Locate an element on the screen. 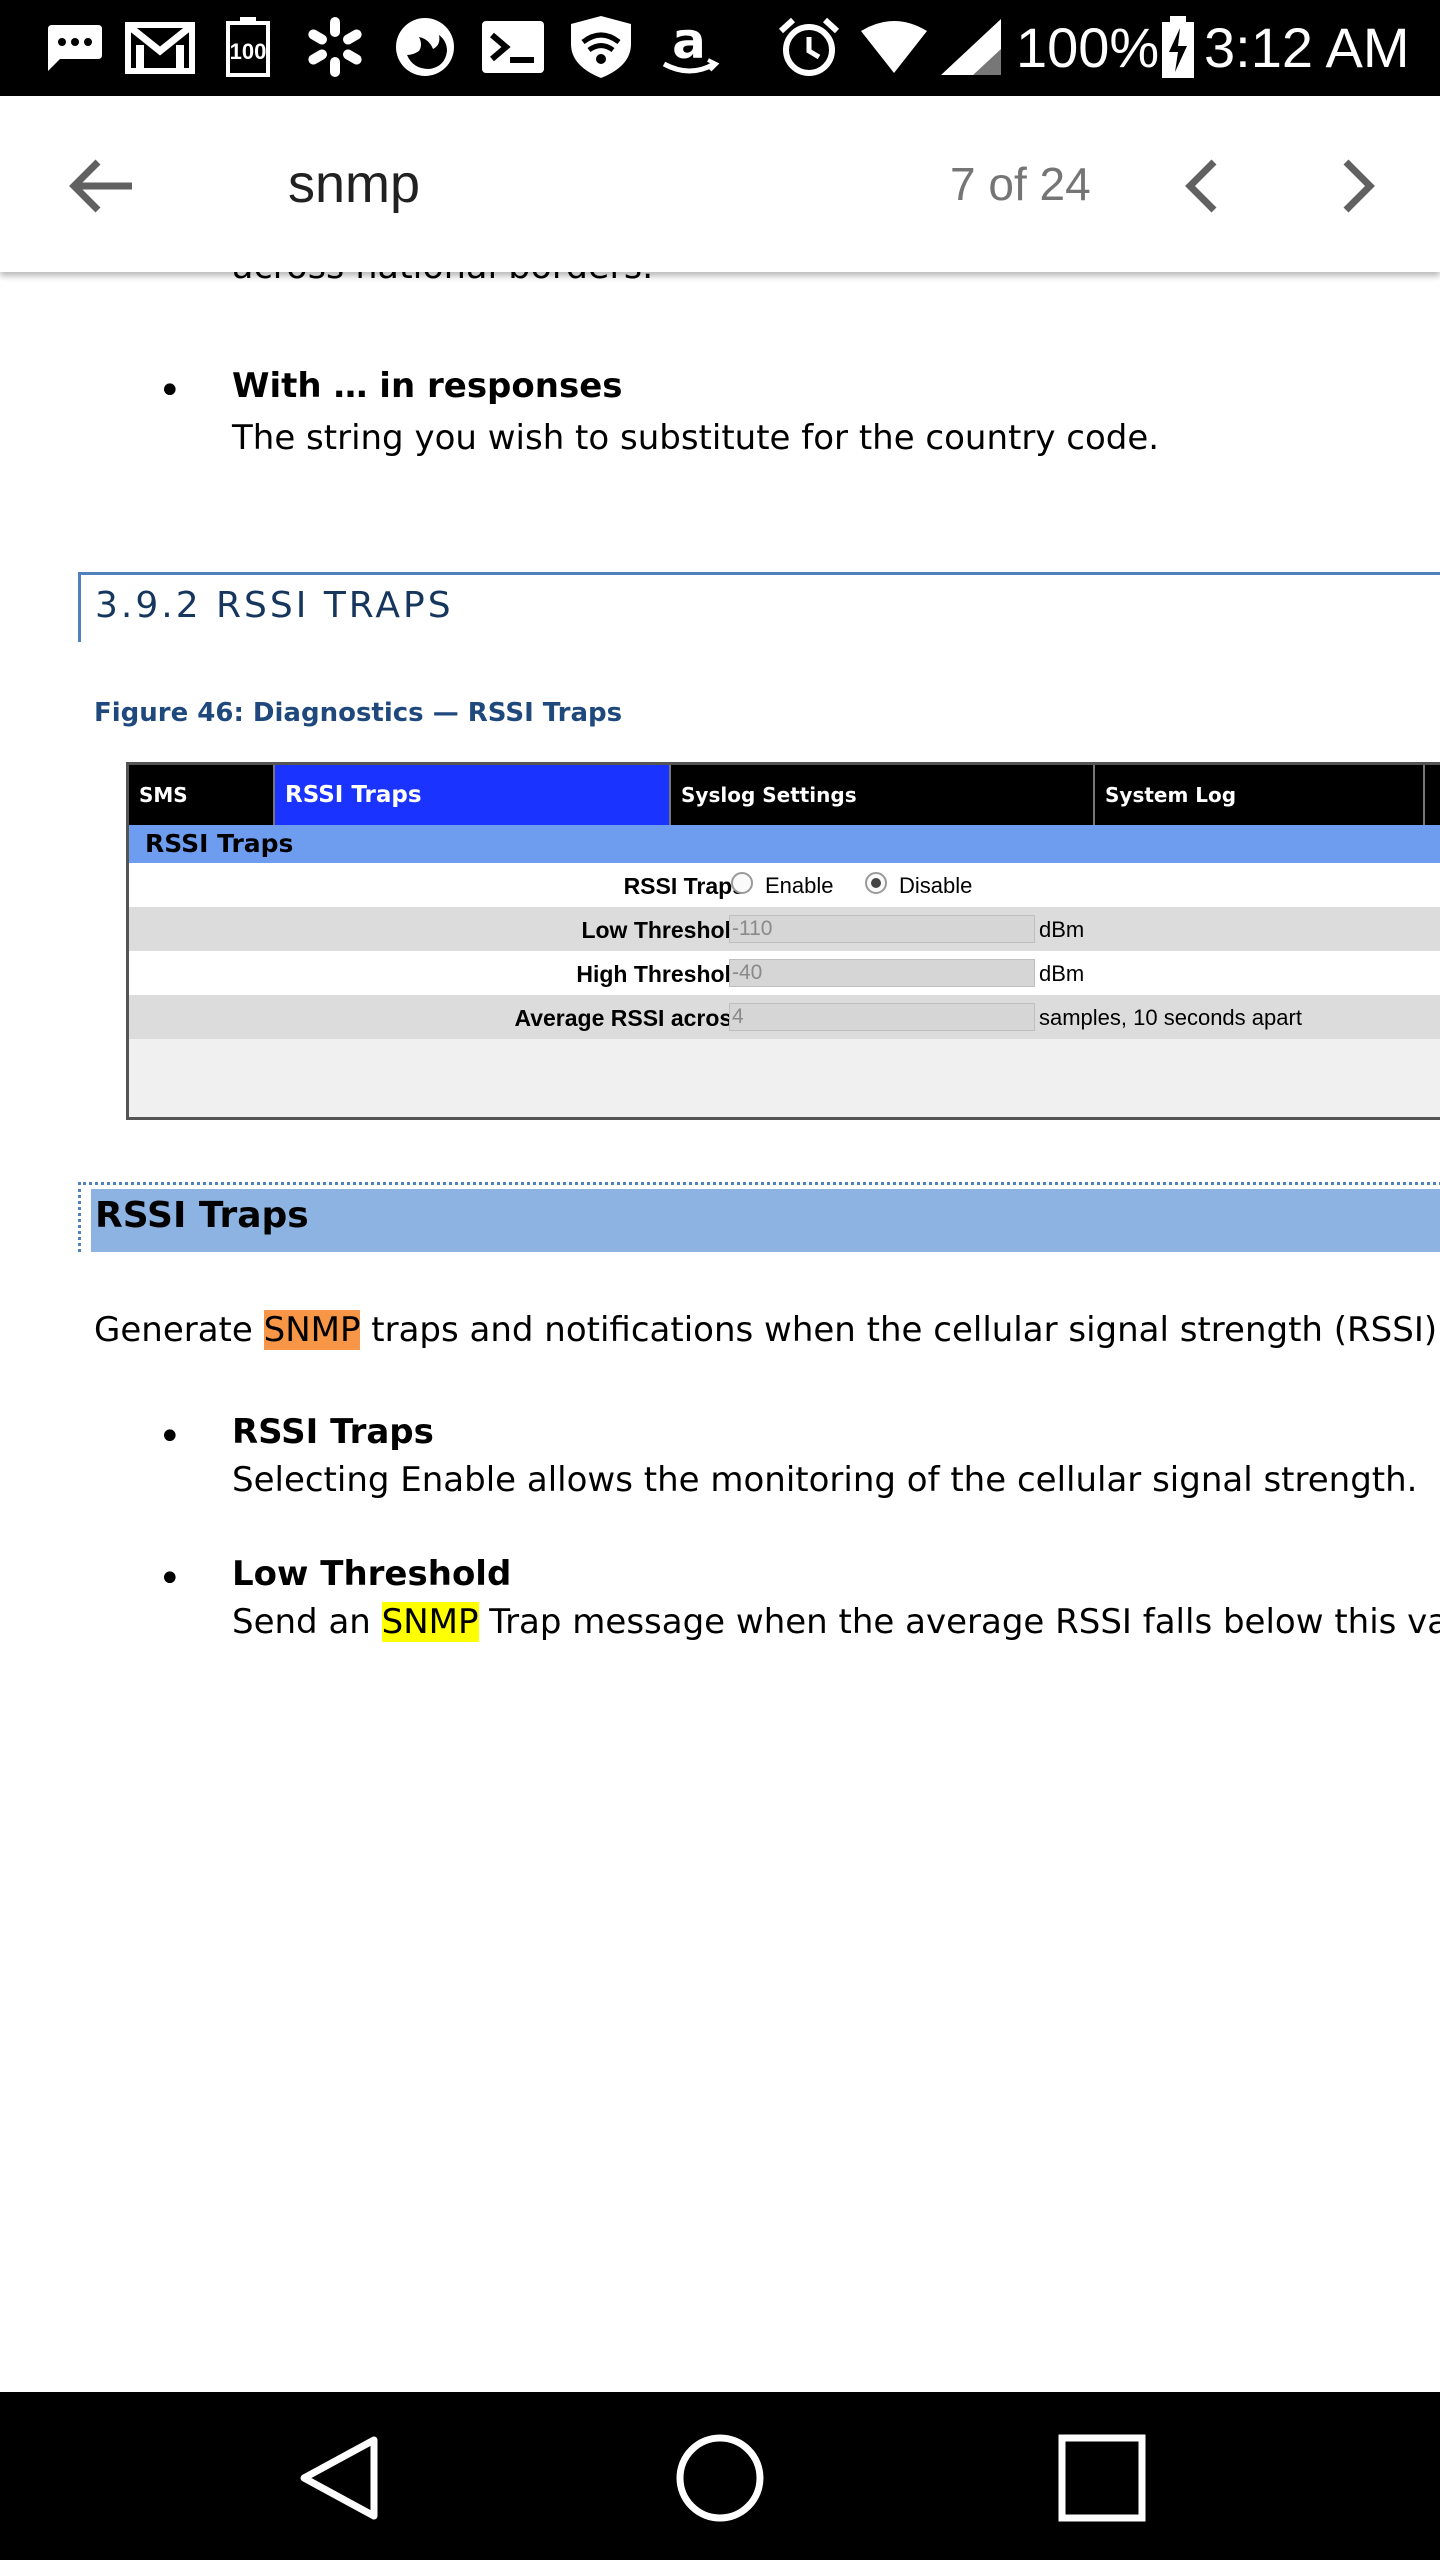 The image size is (1440, 2560). figure-tab-syslog-settings: Syslog Settings is located at coordinates (883, 795).